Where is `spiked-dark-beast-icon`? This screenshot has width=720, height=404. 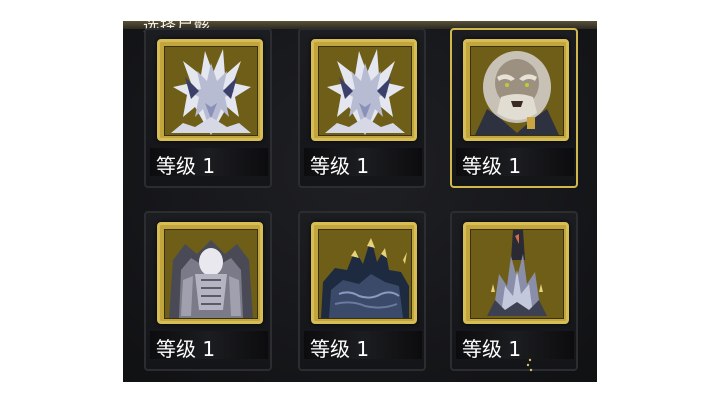
spiked-dark-beast-icon is located at coordinates (365, 274).